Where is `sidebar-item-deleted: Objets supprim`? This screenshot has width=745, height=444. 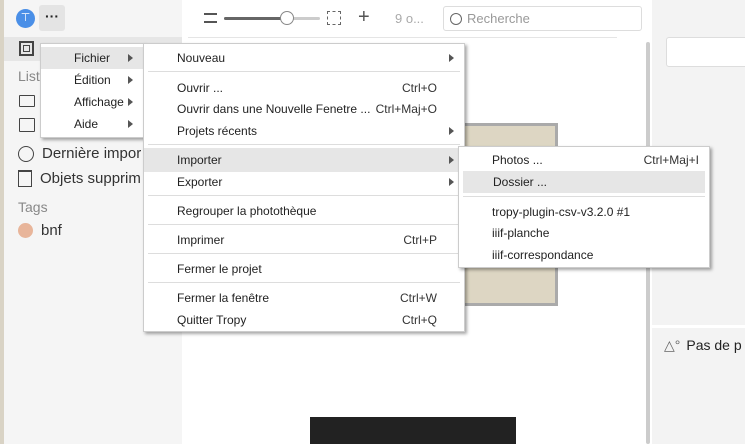 sidebar-item-deleted: Objets supprim is located at coordinates (79, 178).